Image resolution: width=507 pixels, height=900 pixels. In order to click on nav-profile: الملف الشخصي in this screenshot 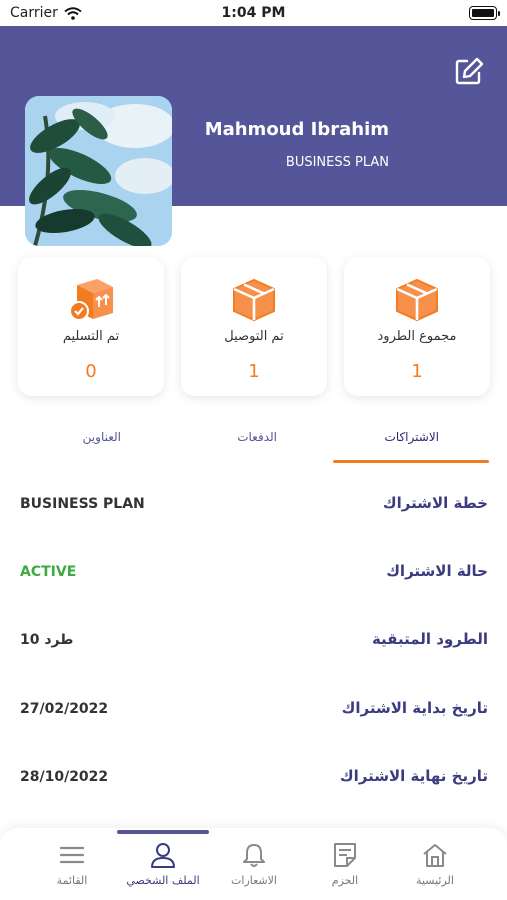, I will do `click(163, 866)`.